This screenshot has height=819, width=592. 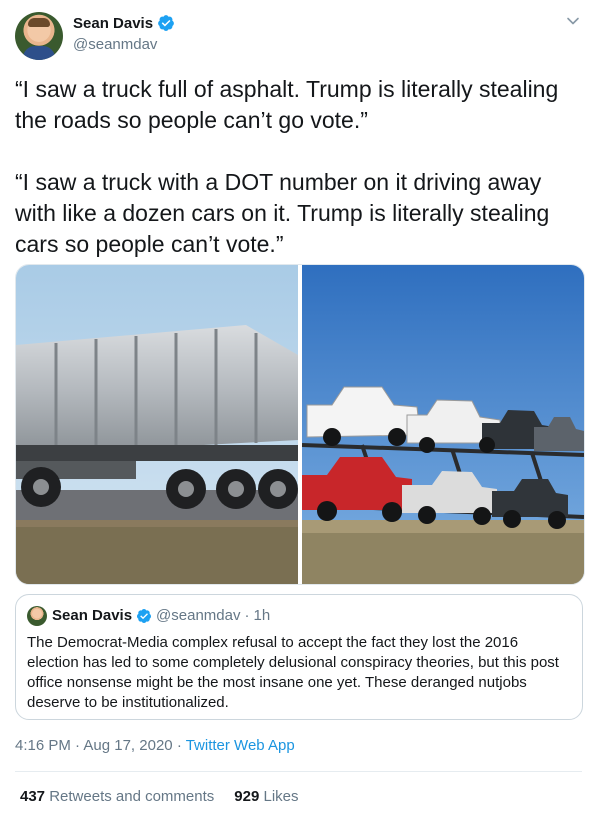 What do you see at coordinates (298, 36) in the screenshot?
I see `tweet-header: Sean Davis @seanmdav` at bounding box center [298, 36].